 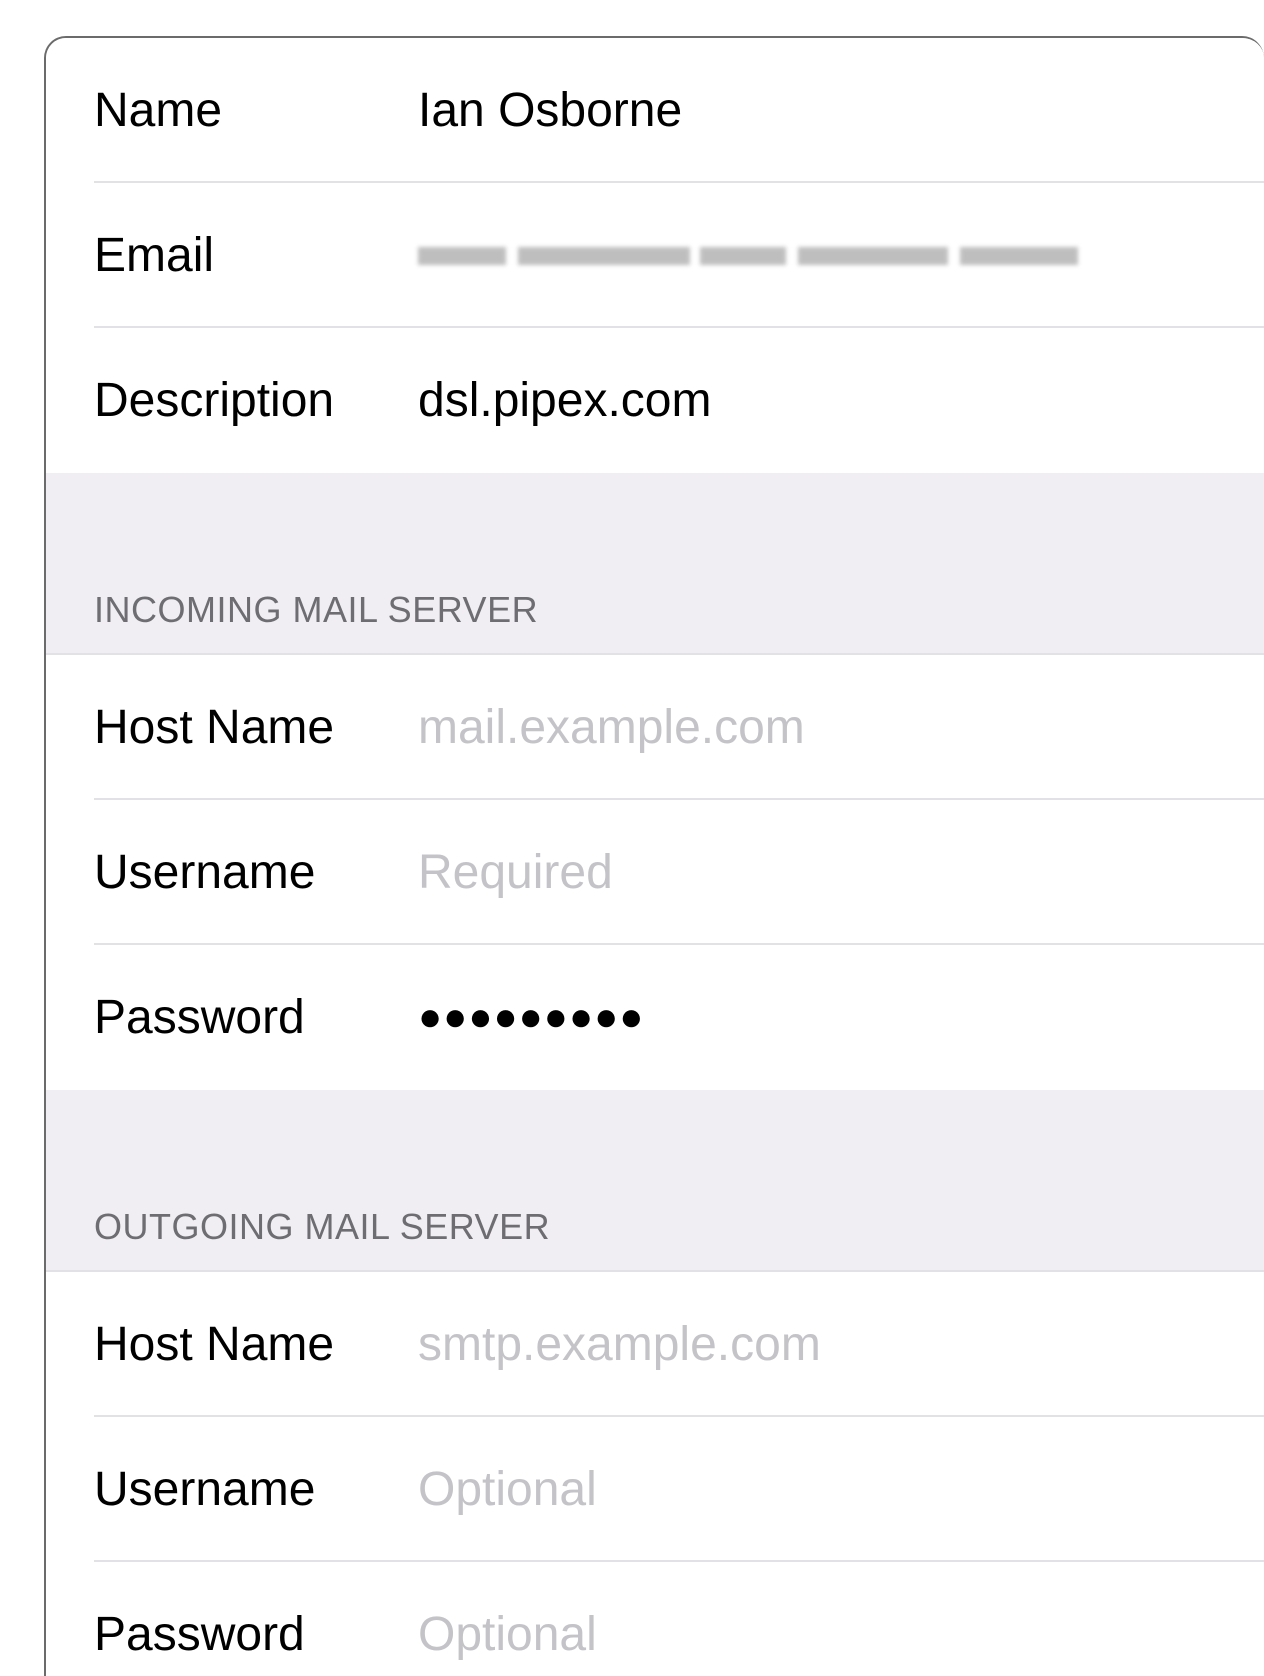 I want to click on description-row: Description dsl.pipex.com, so click(x=655, y=400).